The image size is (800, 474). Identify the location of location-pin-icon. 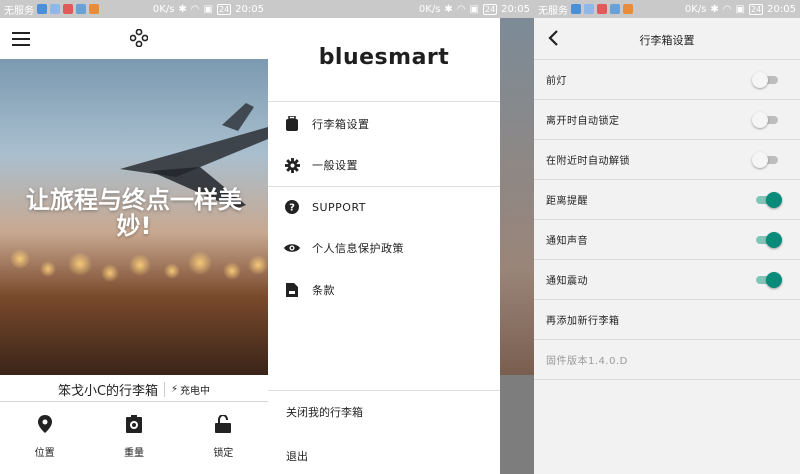
(44, 424).